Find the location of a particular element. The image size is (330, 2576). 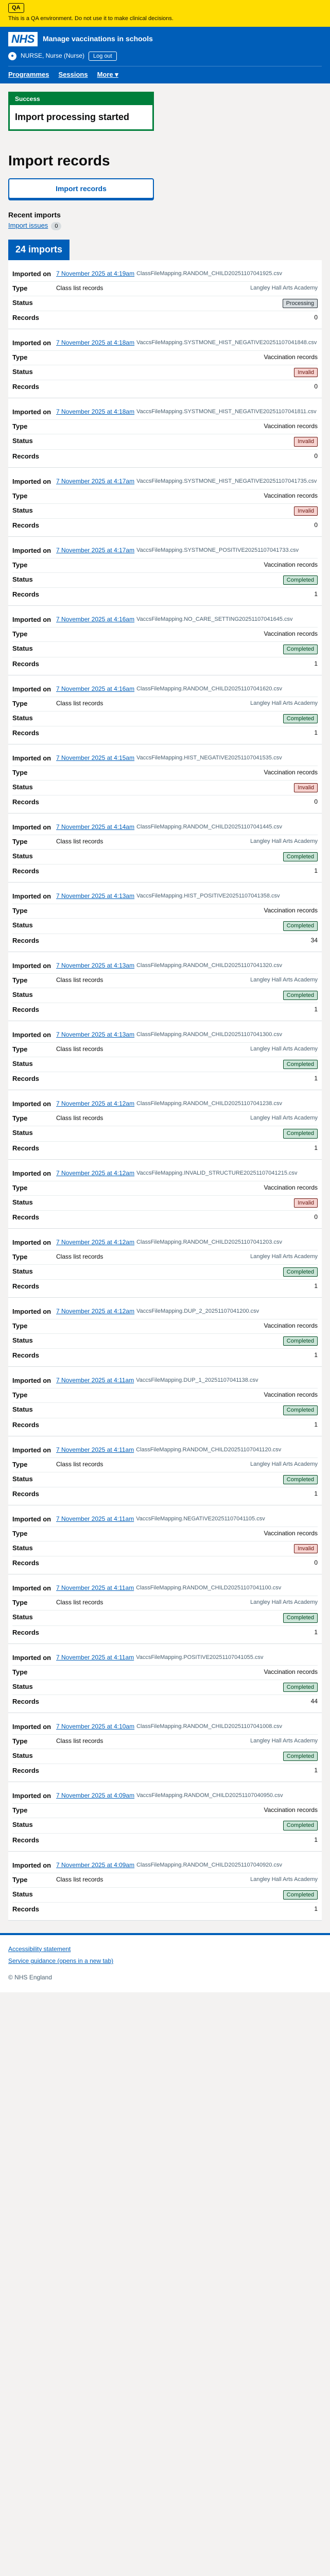

accessibility-link: Accessibility statement is located at coordinates (165, 1949).